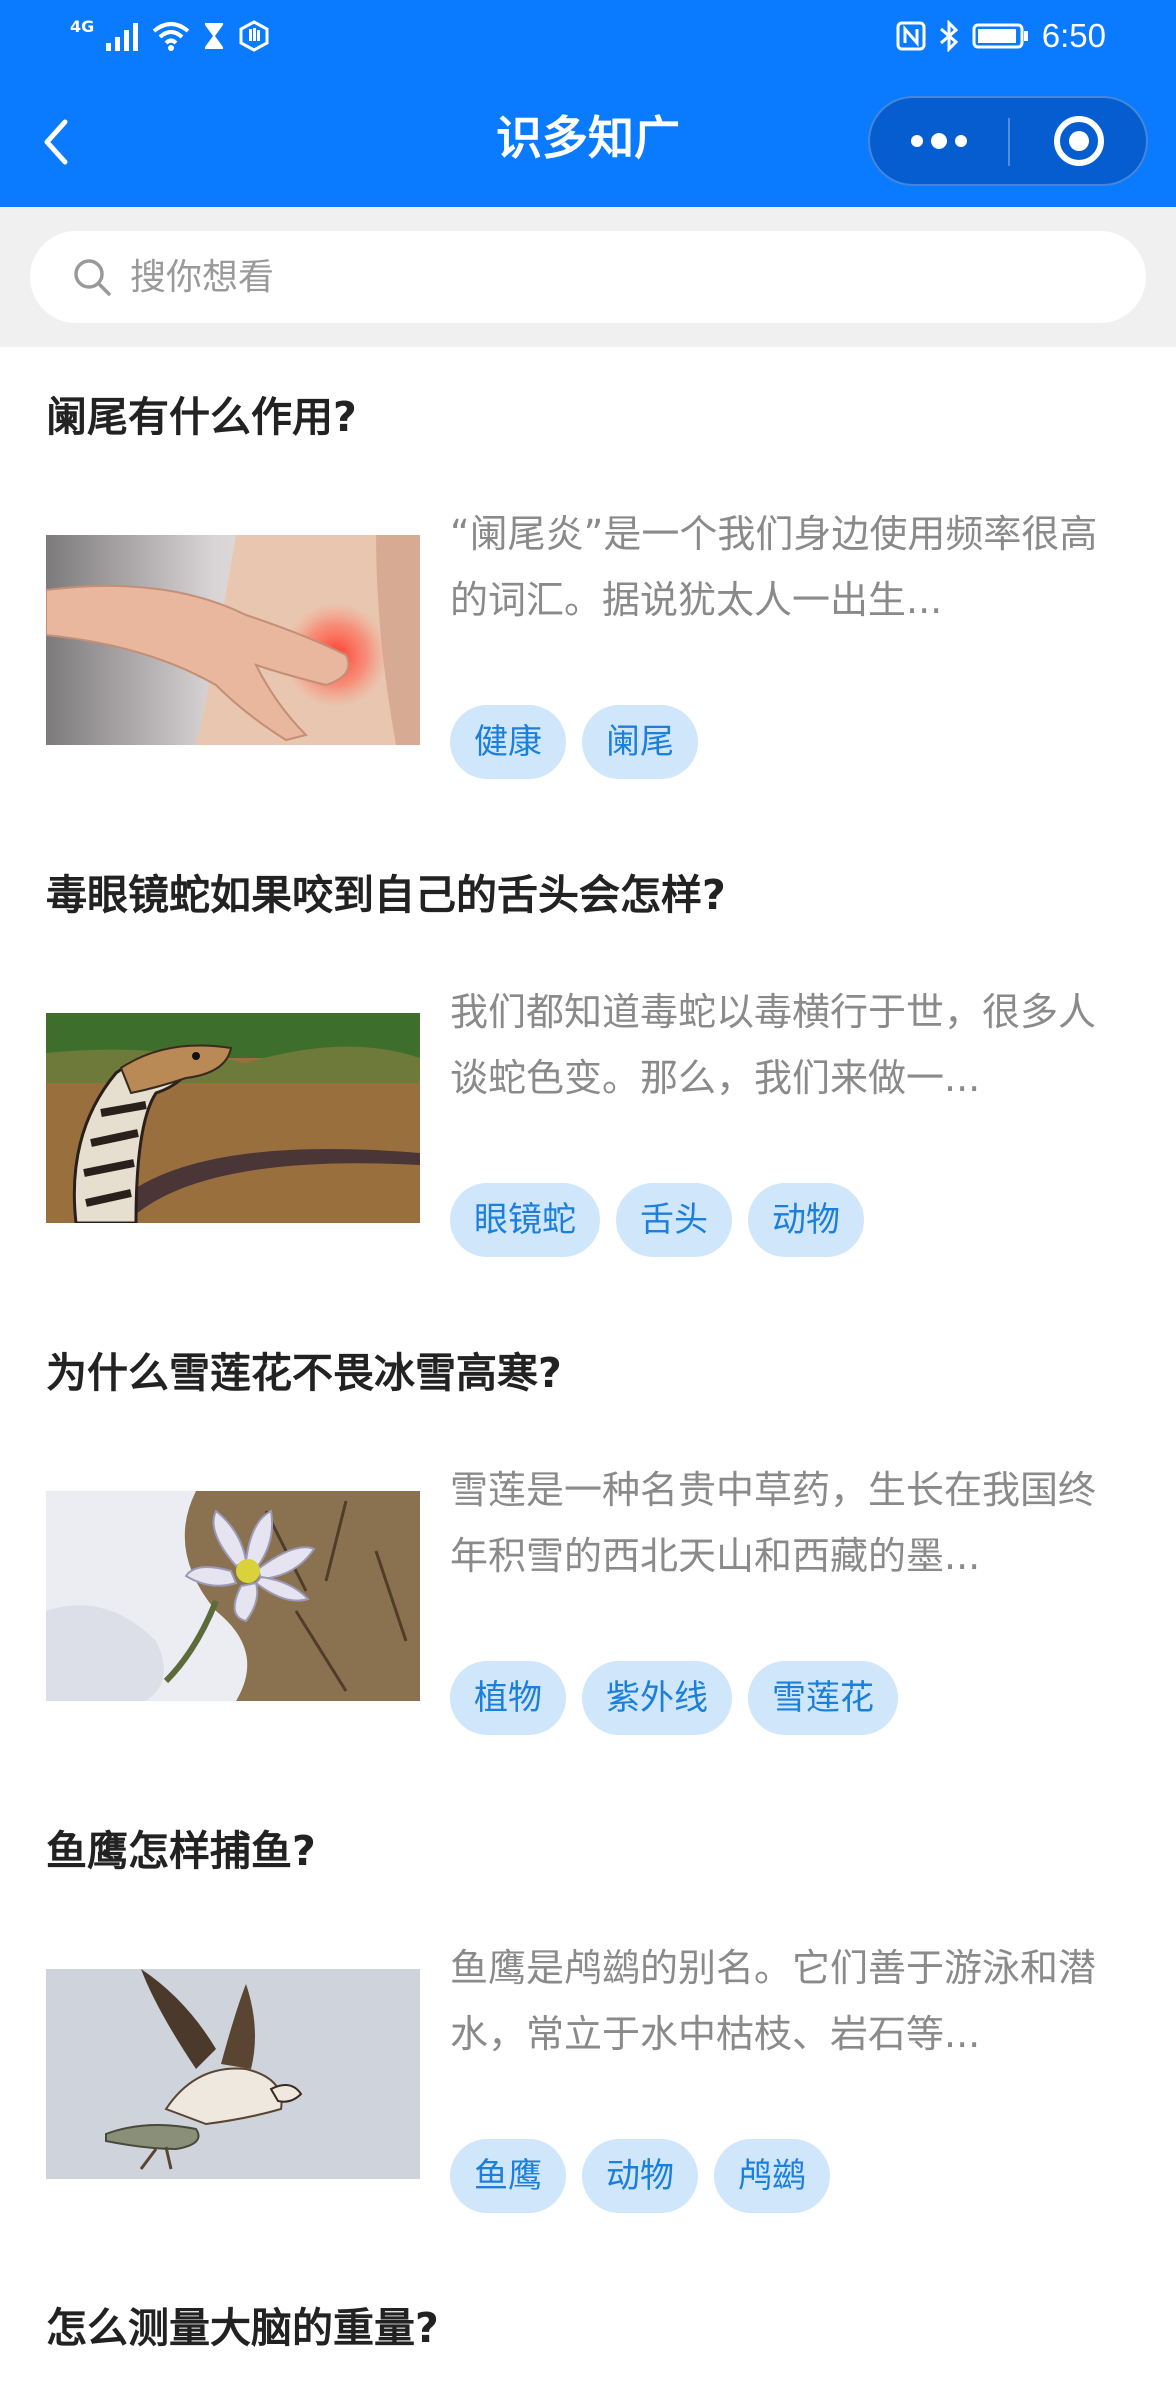  Describe the element at coordinates (574, 742) in the screenshot. I see `tag-list: 健康 阑尾` at that location.